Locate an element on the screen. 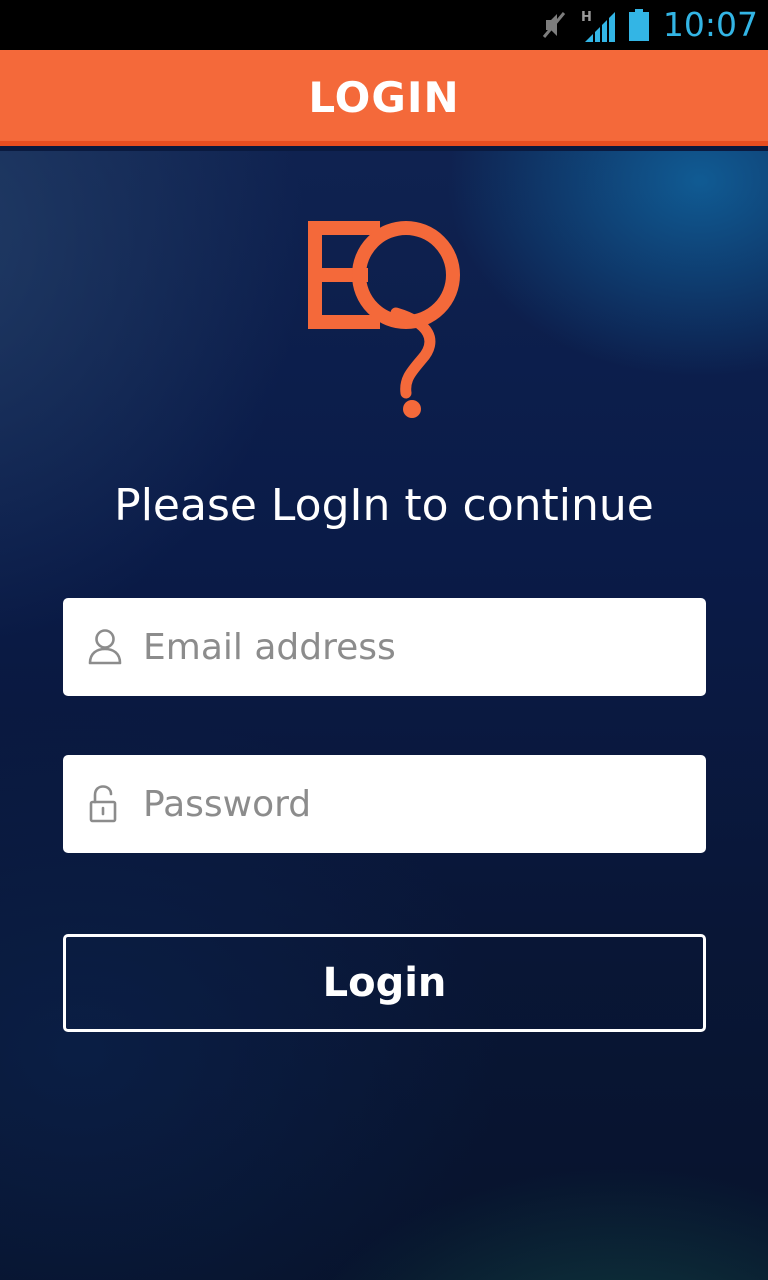 The width and height of the screenshot is (768, 1280). password-input is located at coordinates (413, 804).